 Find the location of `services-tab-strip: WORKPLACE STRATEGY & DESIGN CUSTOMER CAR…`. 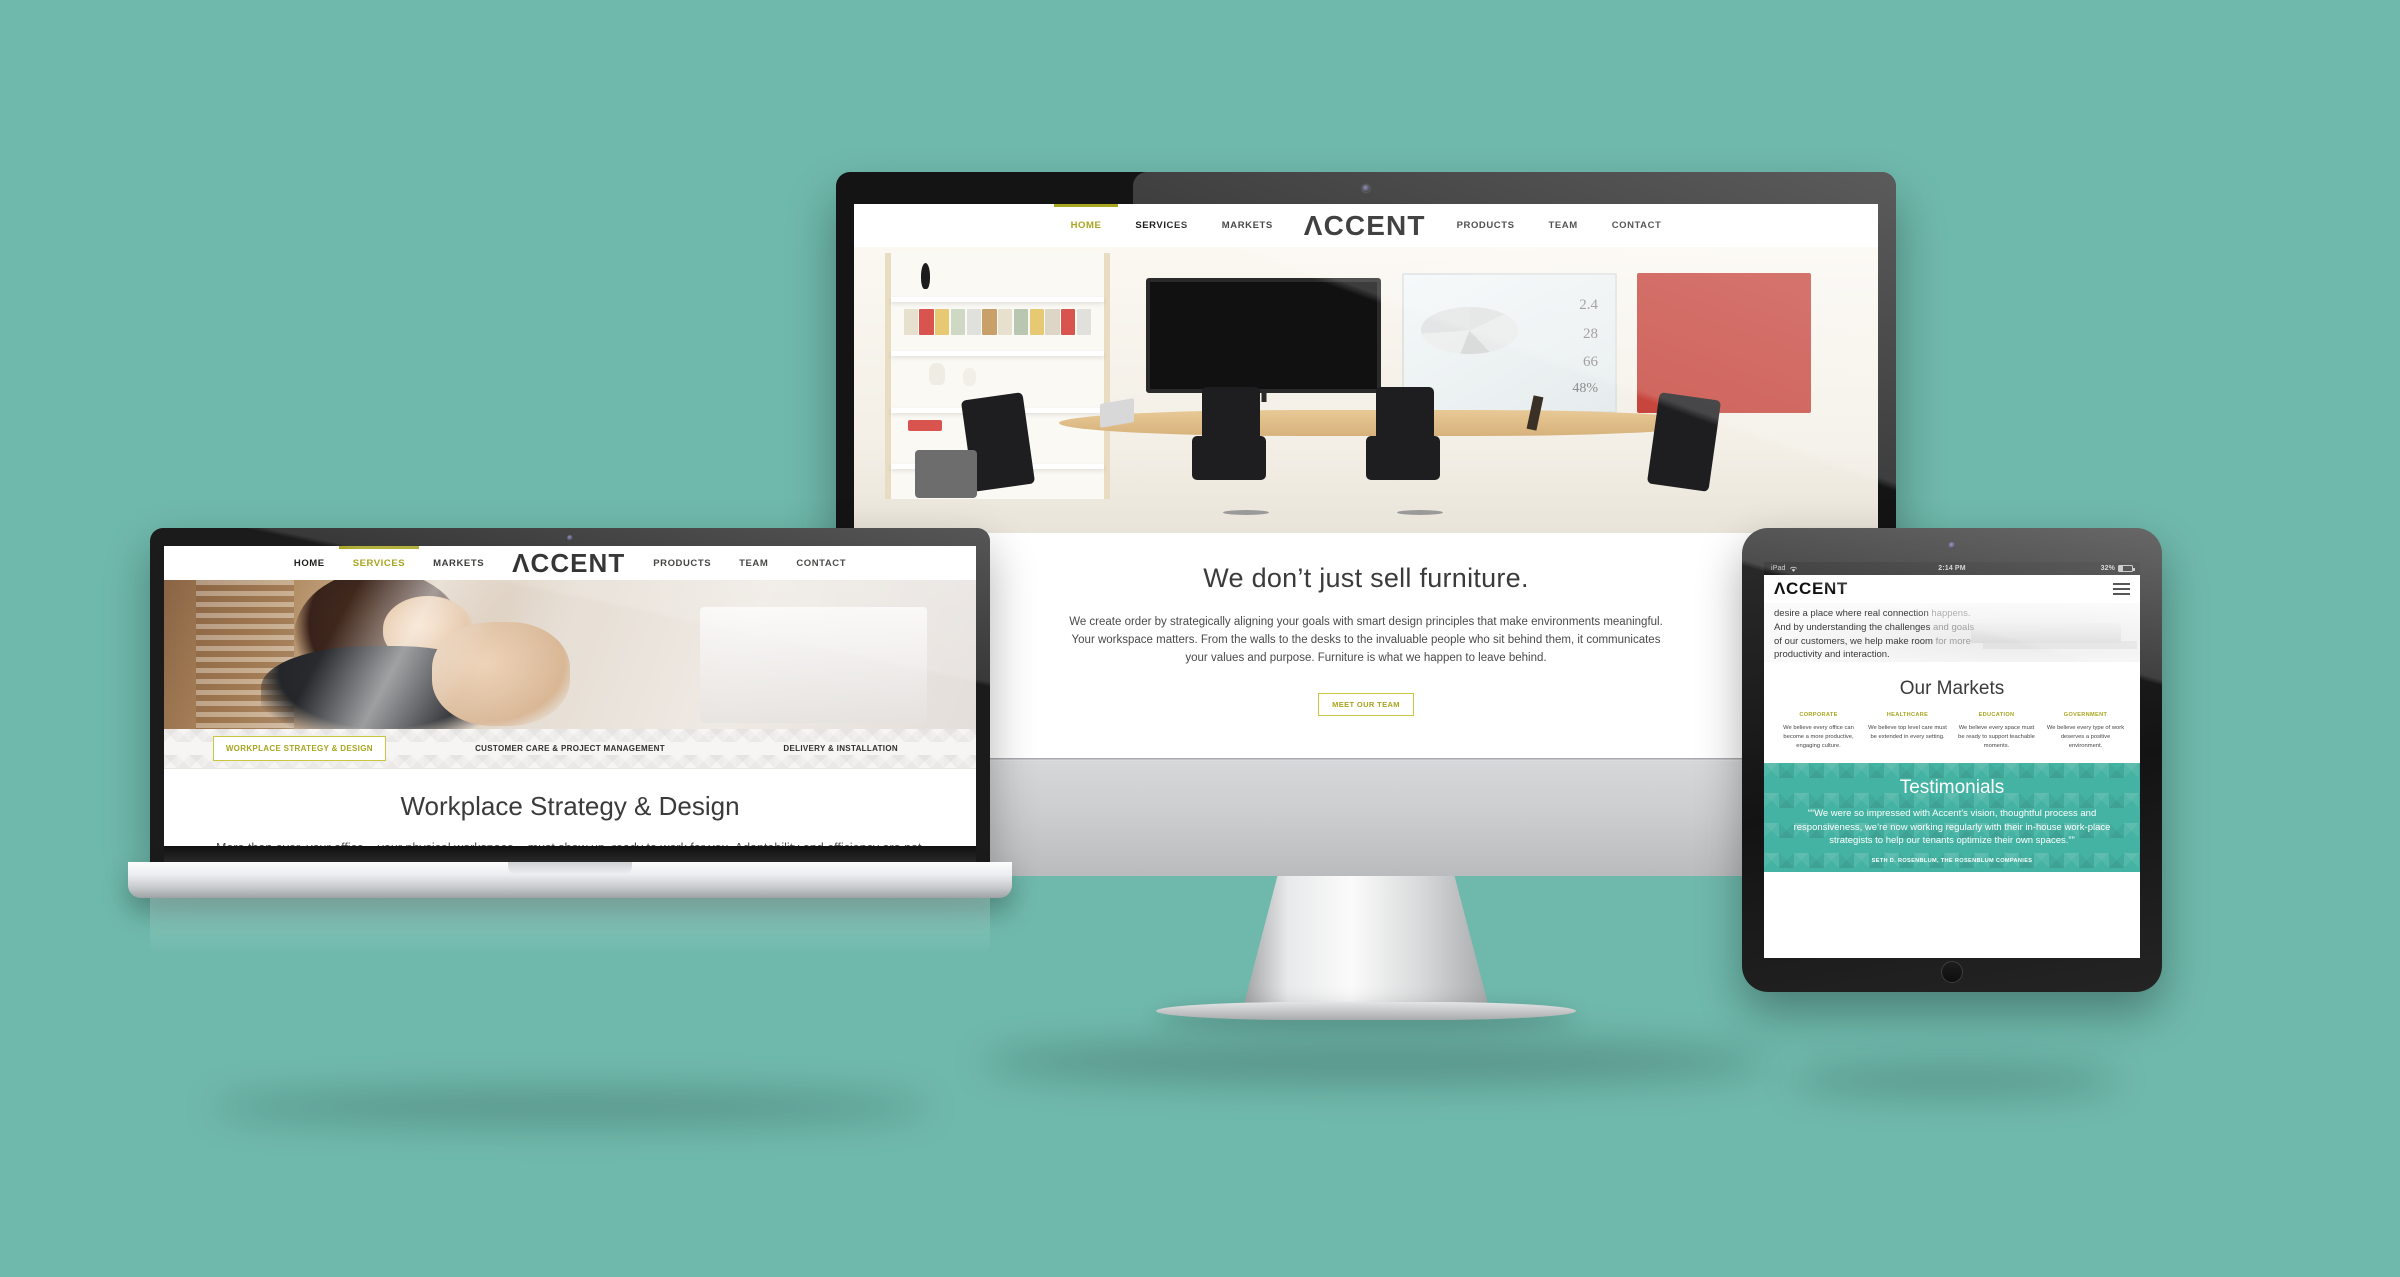

services-tab-strip: WORKPLACE STRATEGY & DESIGN CUSTOMER CAR… is located at coordinates (570, 749).